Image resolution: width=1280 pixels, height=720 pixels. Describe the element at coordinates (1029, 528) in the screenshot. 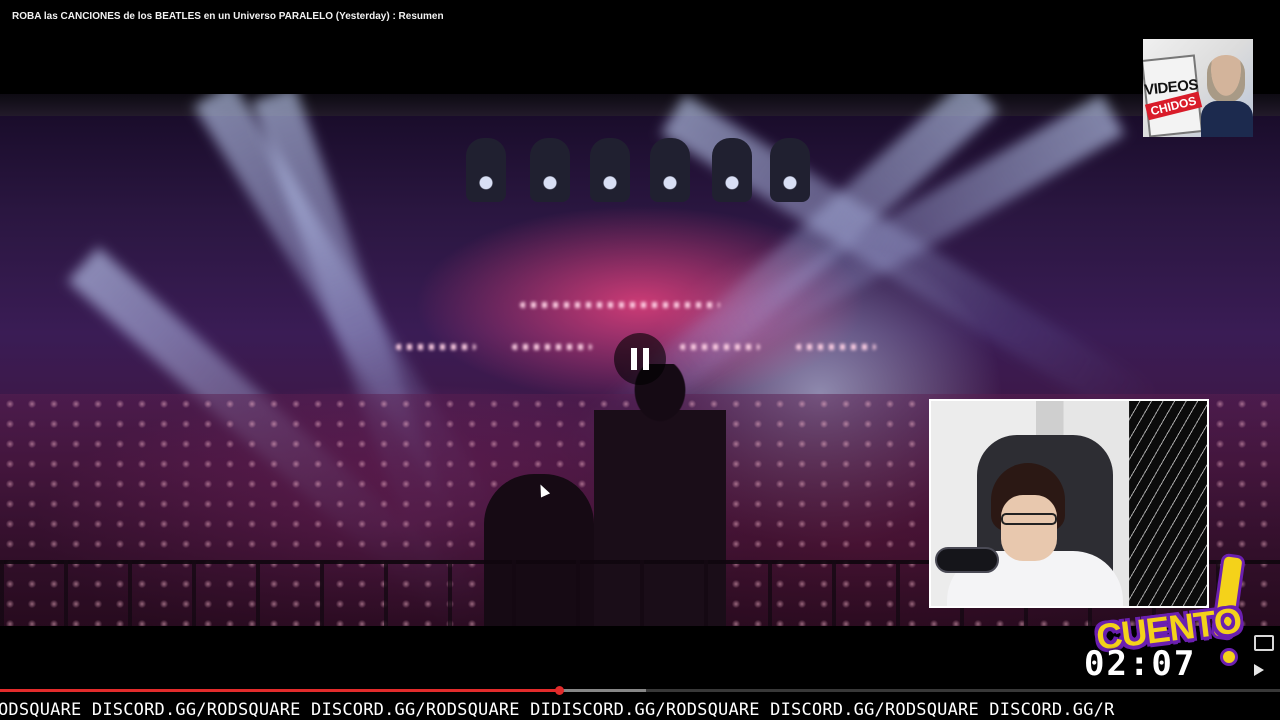

I see `streamer-face` at that location.